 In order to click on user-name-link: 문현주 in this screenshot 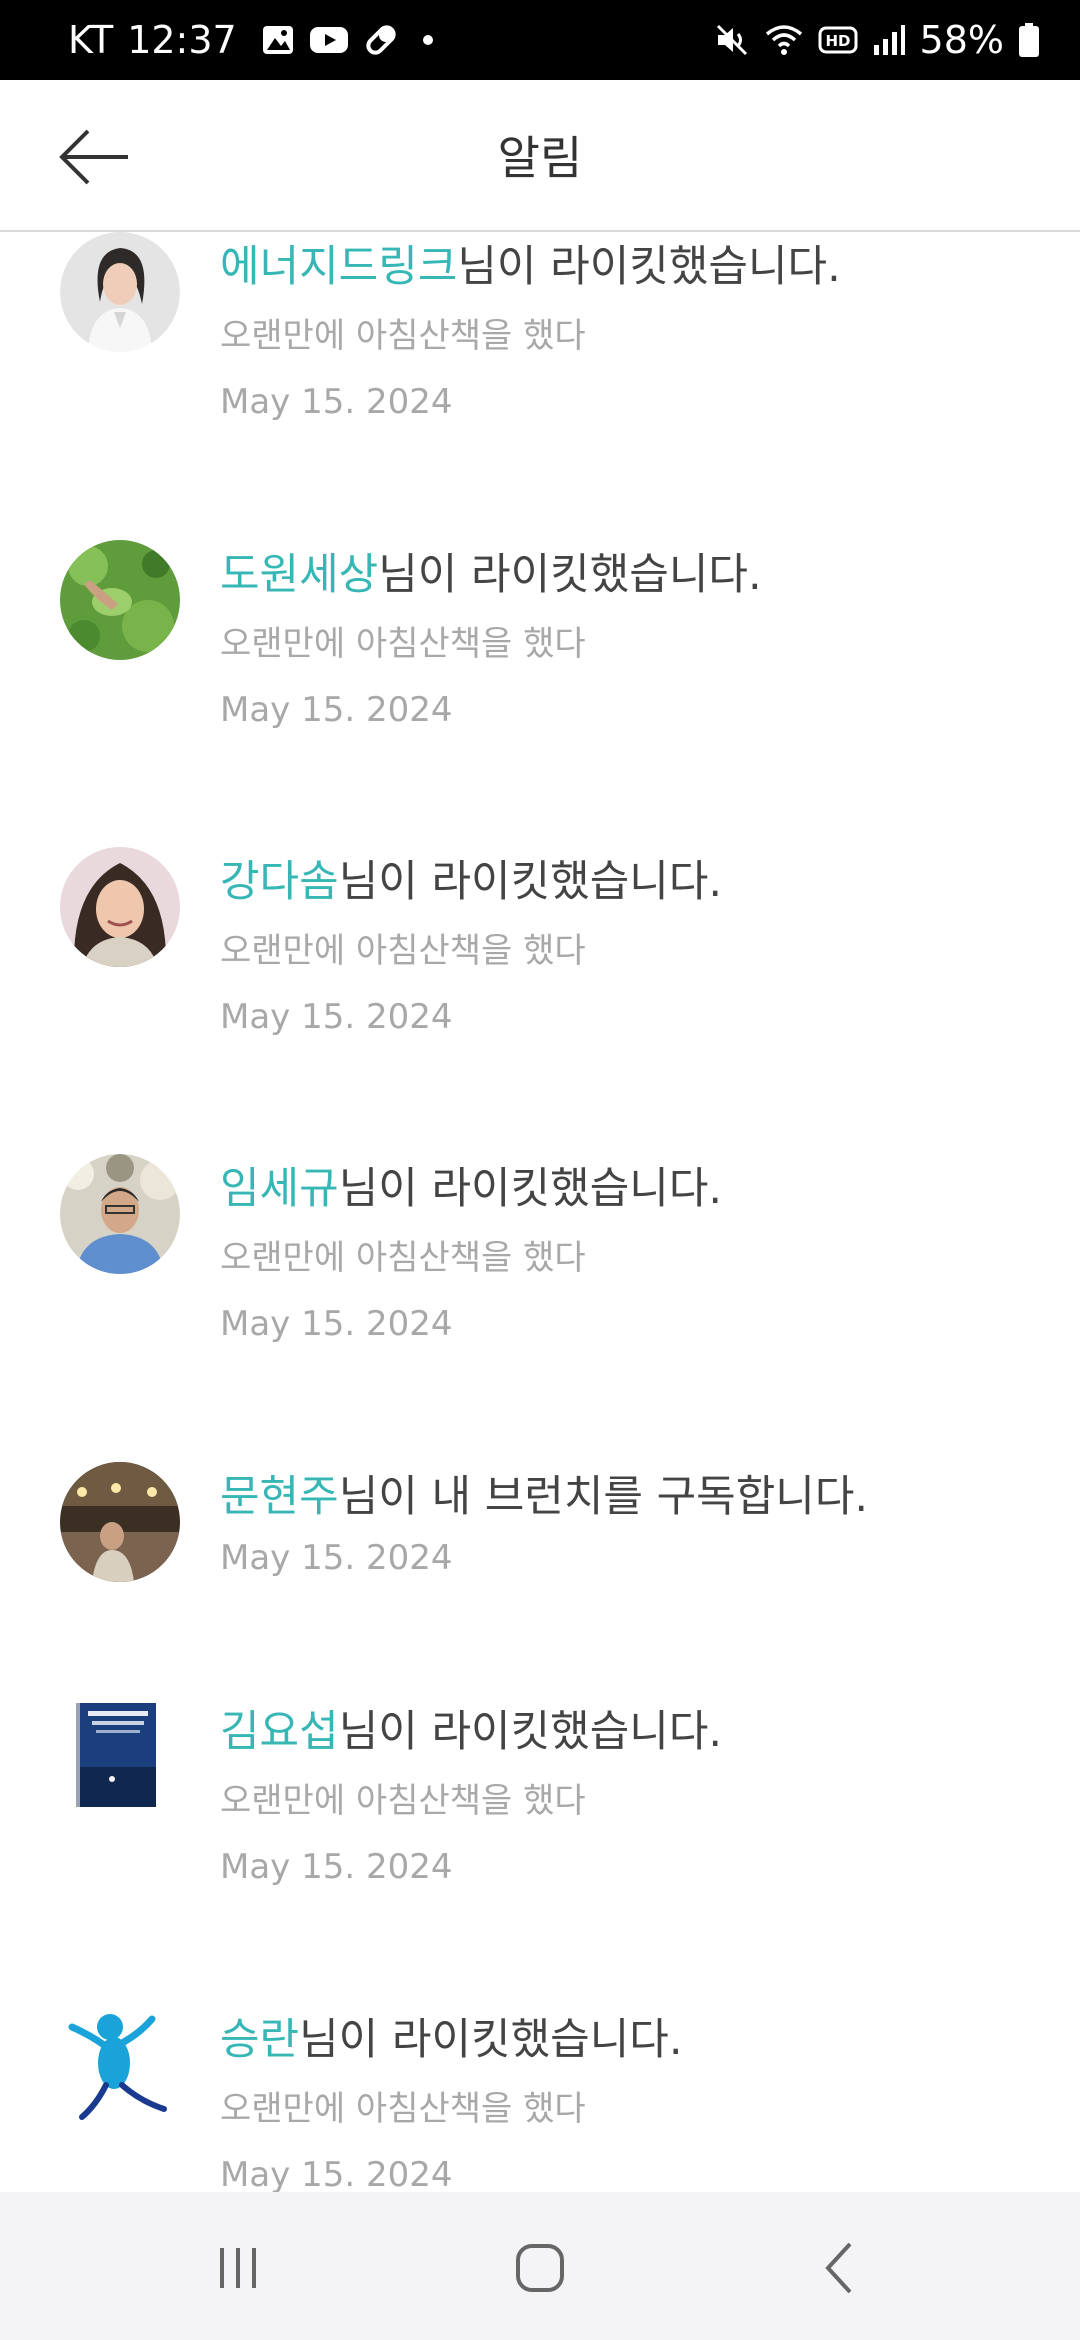, I will do `click(279, 1497)`.